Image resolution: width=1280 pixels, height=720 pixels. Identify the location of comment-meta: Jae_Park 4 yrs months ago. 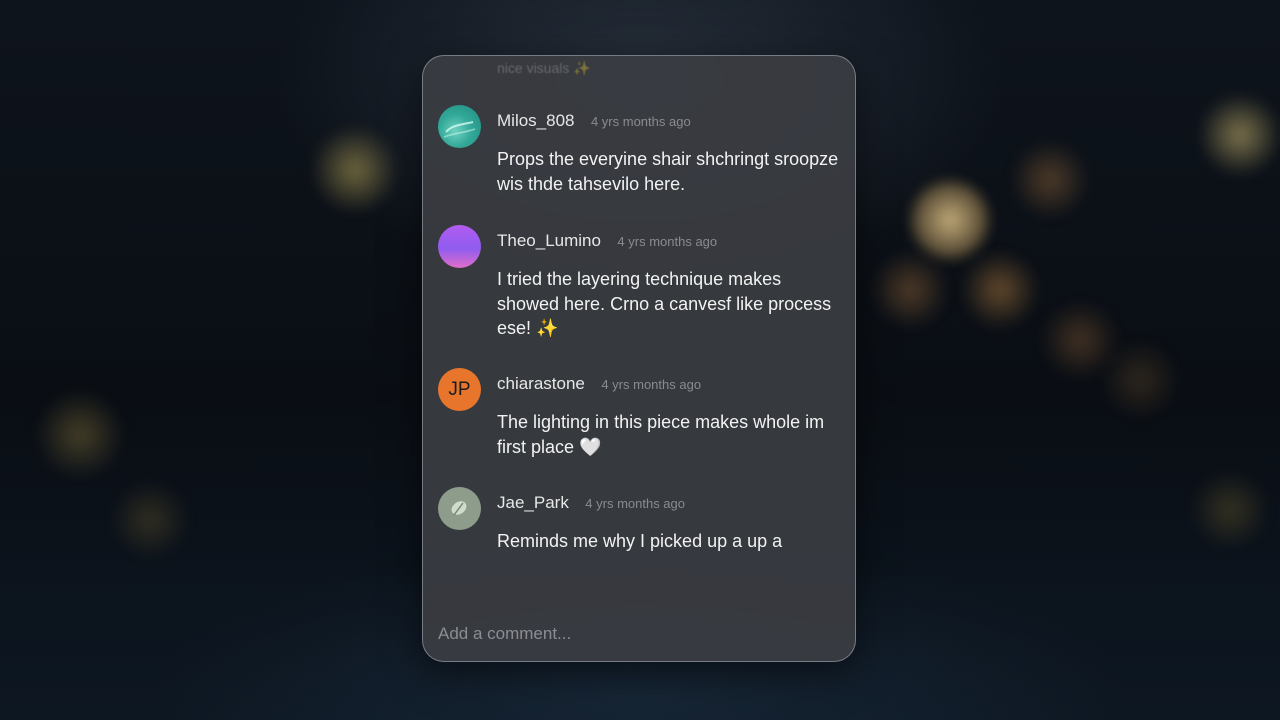
(591, 503).